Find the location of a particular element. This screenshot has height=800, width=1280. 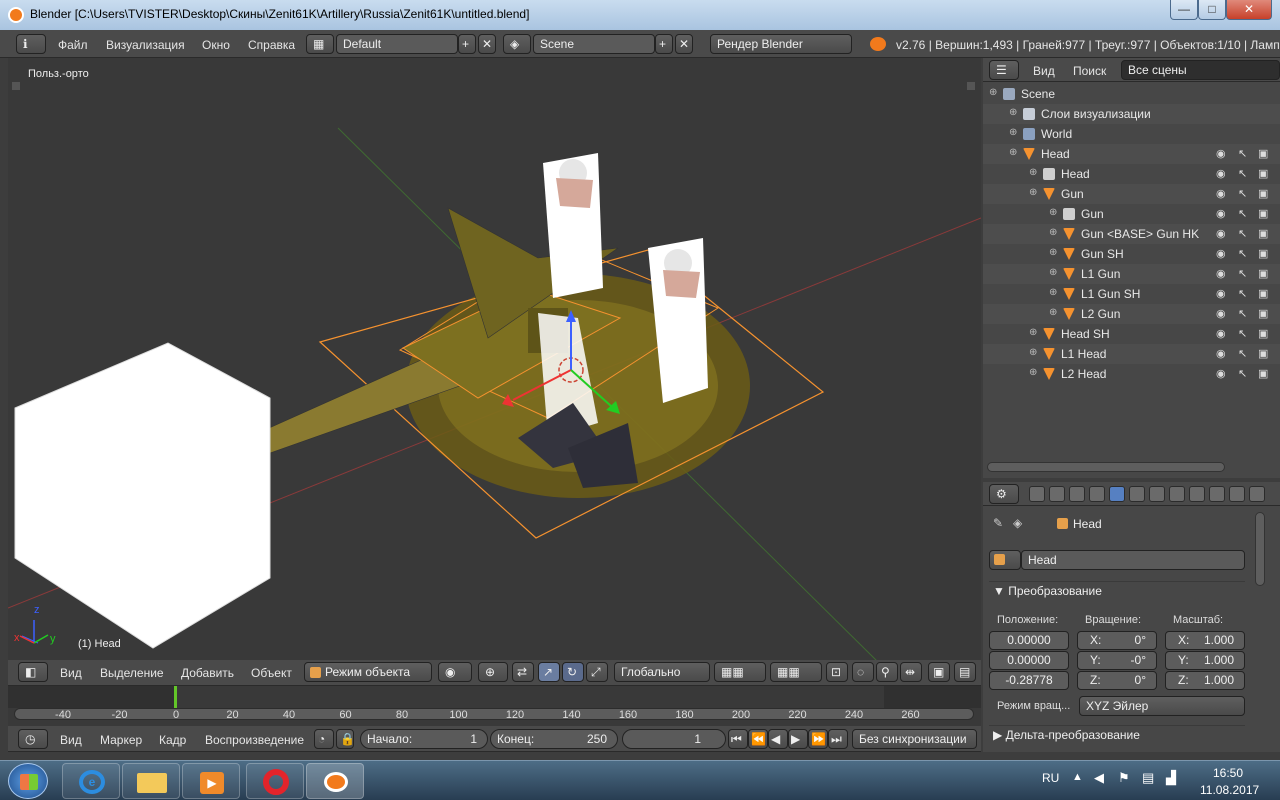

language-indicator: RU is located at coordinates (1050, 778).